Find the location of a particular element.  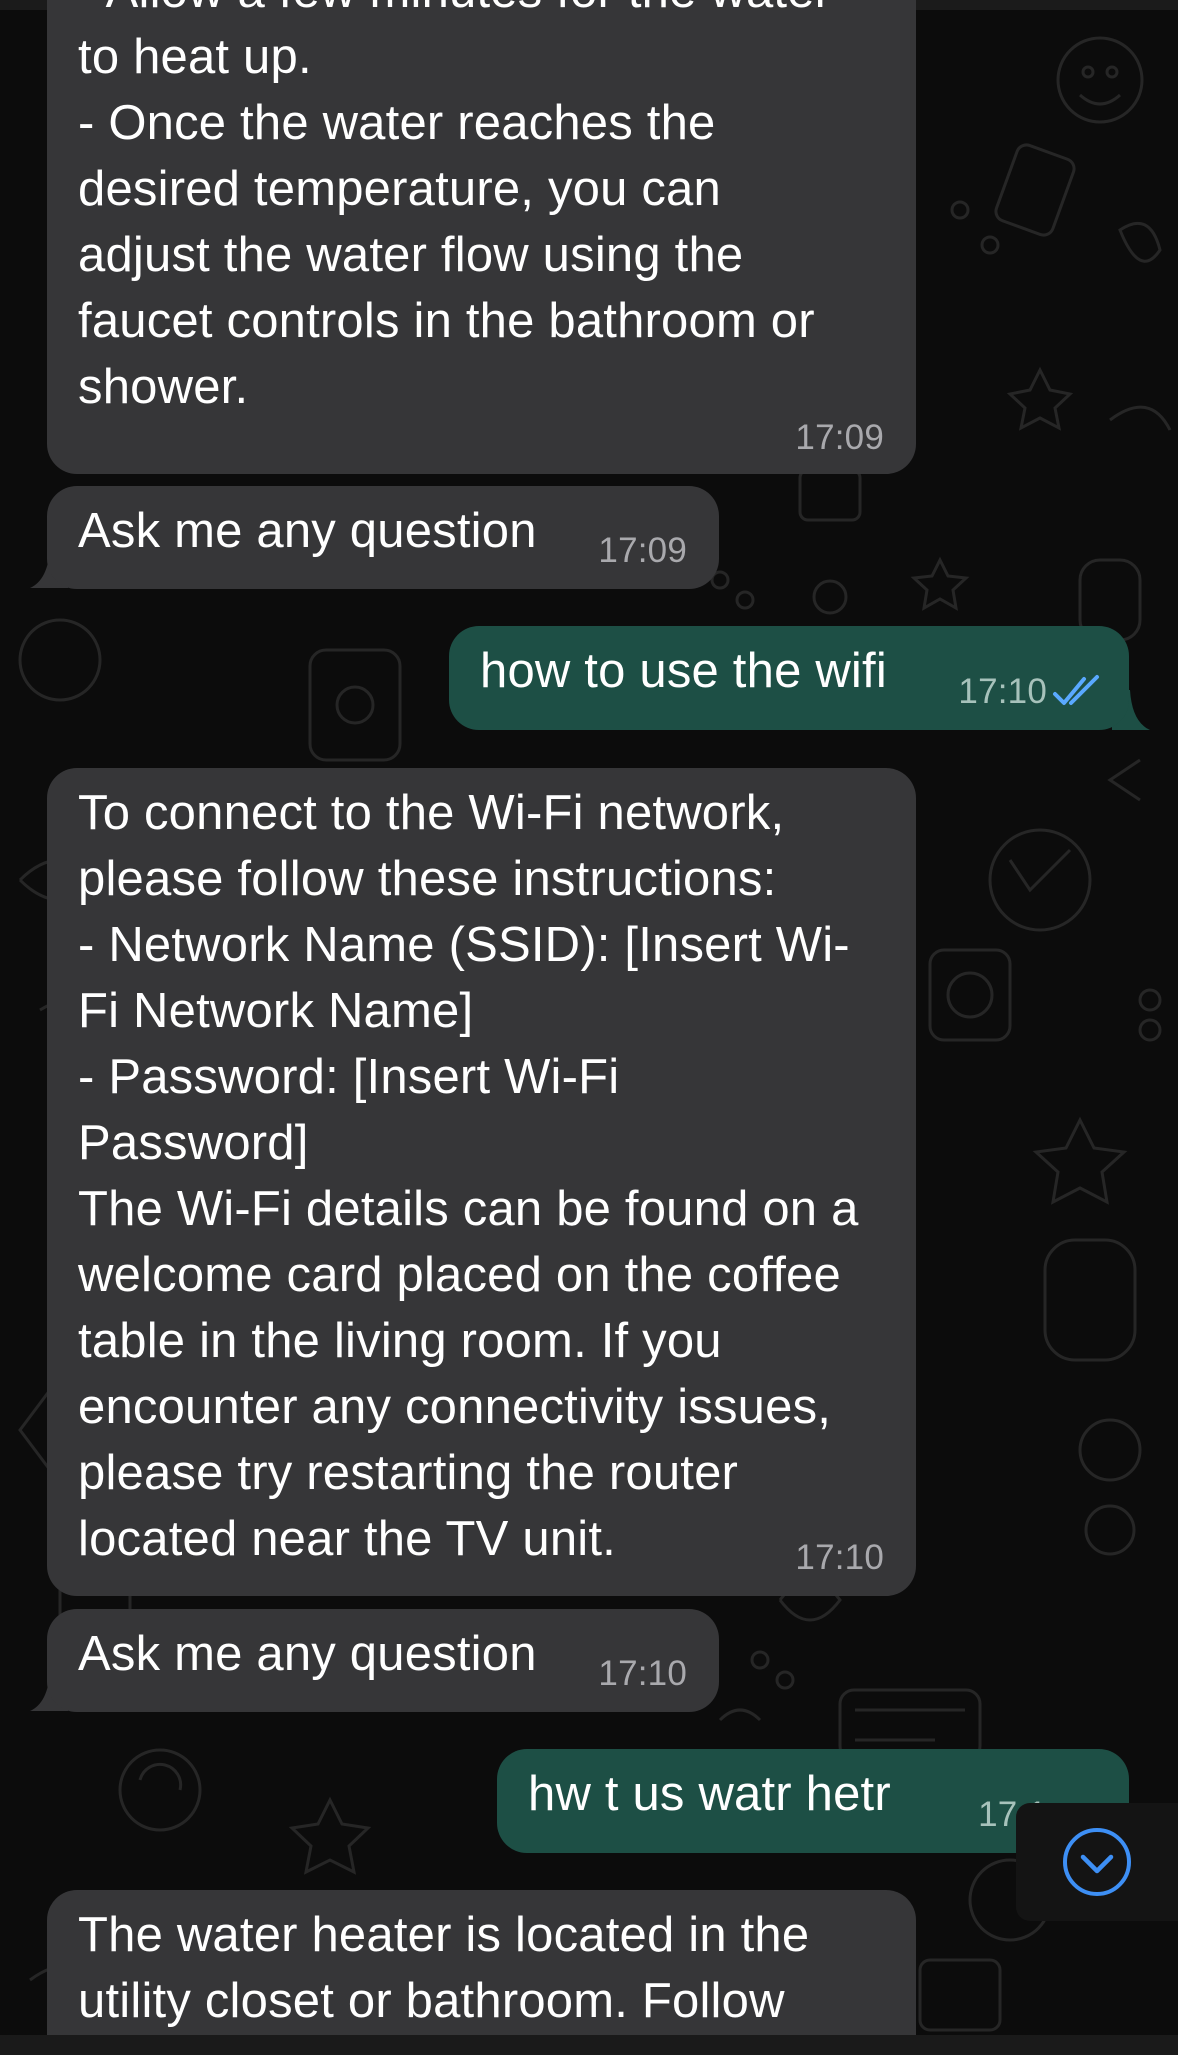

incoming-message-bubble: Ask me any question 17:10 is located at coordinates (383, 1660).